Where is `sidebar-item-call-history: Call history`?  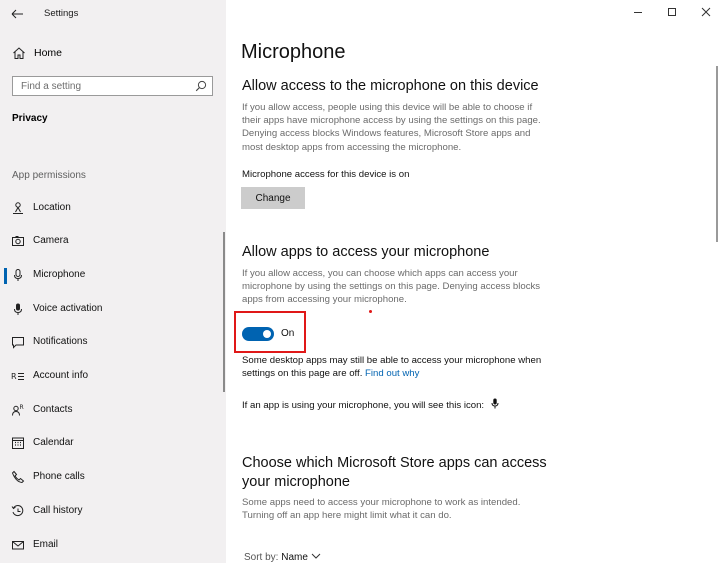
sidebar-item-call-history: Call history is located at coordinates (113, 512).